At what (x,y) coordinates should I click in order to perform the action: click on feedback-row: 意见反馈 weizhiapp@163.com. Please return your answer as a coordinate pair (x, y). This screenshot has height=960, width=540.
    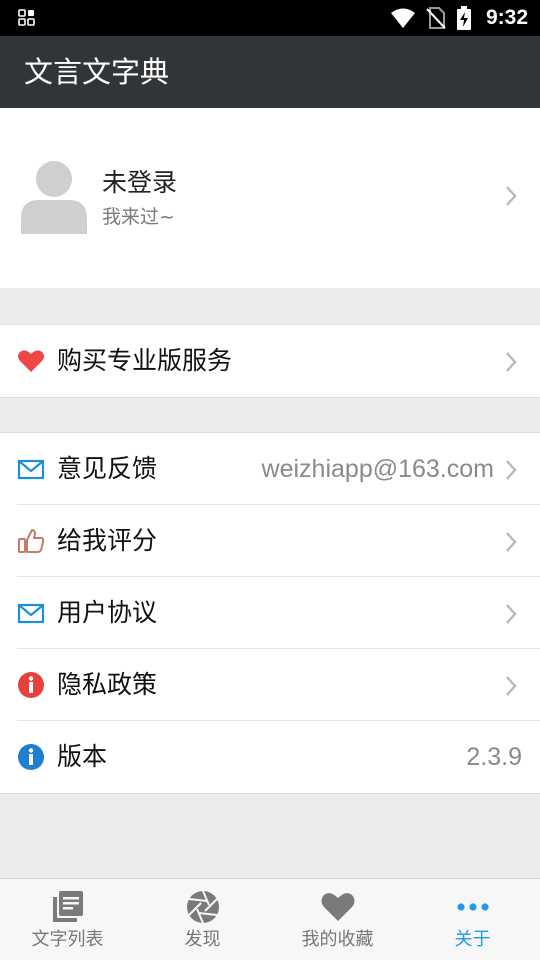
    Looking at the image, I should click on (270, 469).